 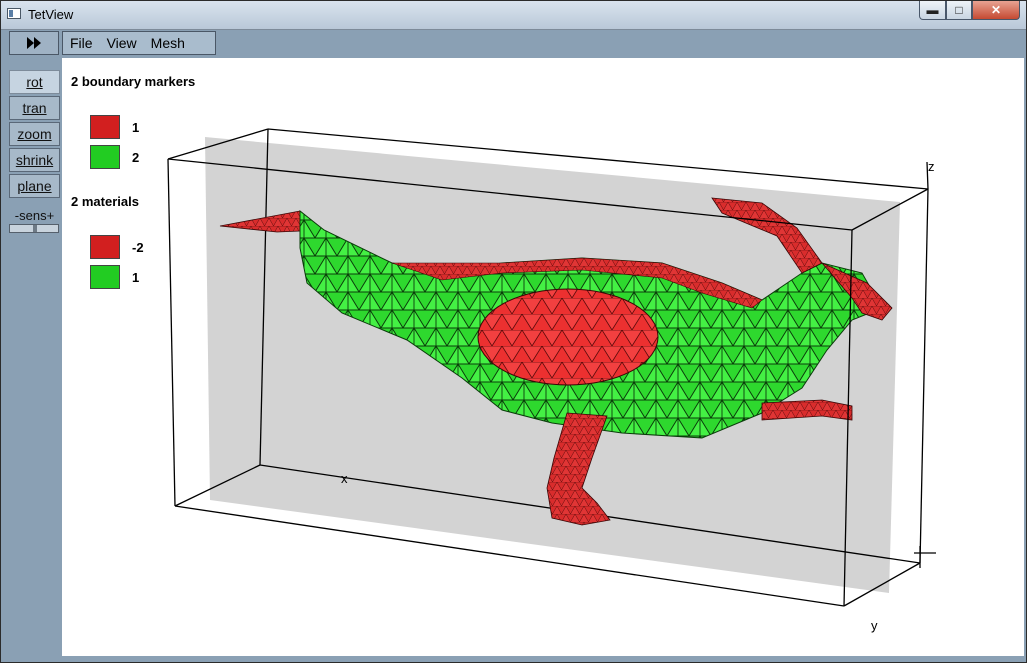 I want to click on menu-view: View, so click(x=122, y=43).